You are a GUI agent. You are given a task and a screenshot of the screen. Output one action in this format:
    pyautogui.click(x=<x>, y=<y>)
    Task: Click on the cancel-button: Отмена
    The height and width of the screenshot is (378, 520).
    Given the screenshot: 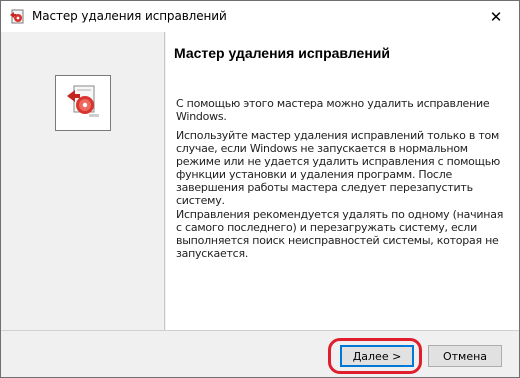 What is the action you would take?
    pyautogui.click(x=465, y=356)
    